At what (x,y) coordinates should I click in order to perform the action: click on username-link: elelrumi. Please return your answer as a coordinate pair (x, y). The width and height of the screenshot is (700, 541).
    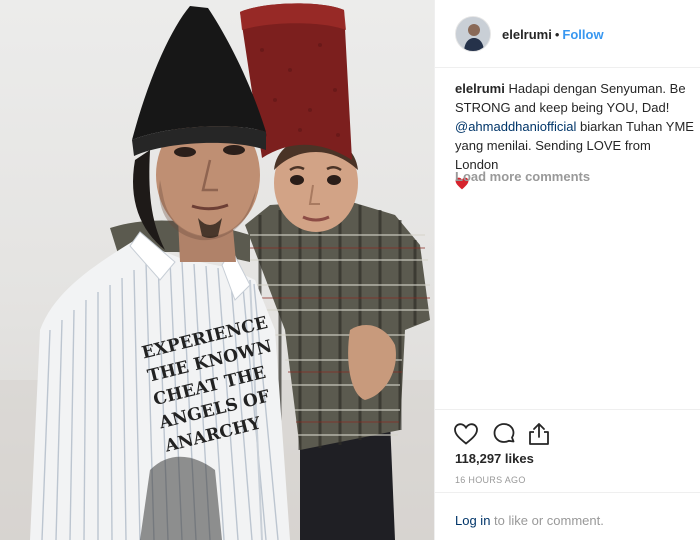
    Looking at the image, I should click on (527, 34).